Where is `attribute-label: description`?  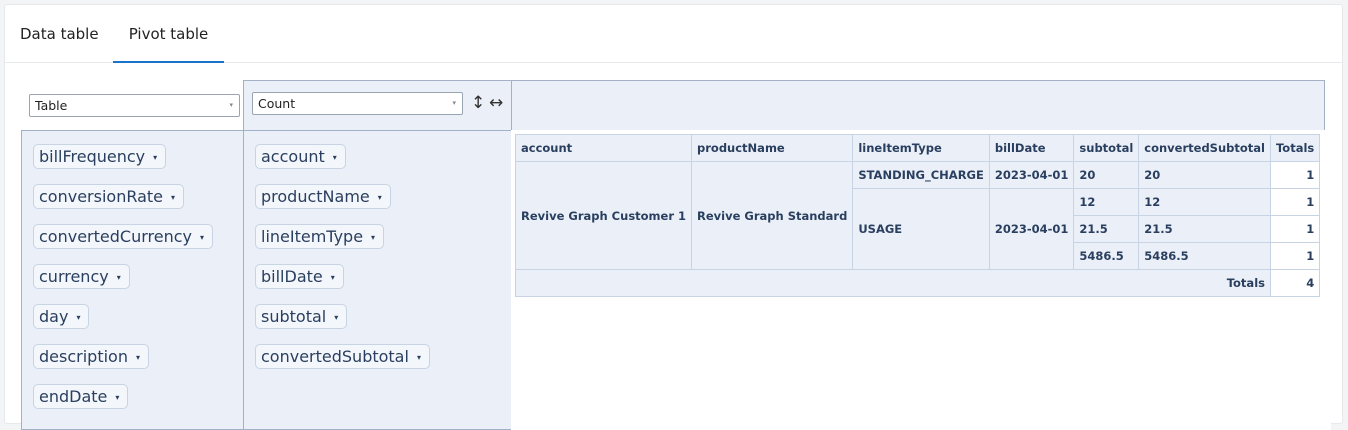 attribute-label: description is located at coordinates (83, 356).